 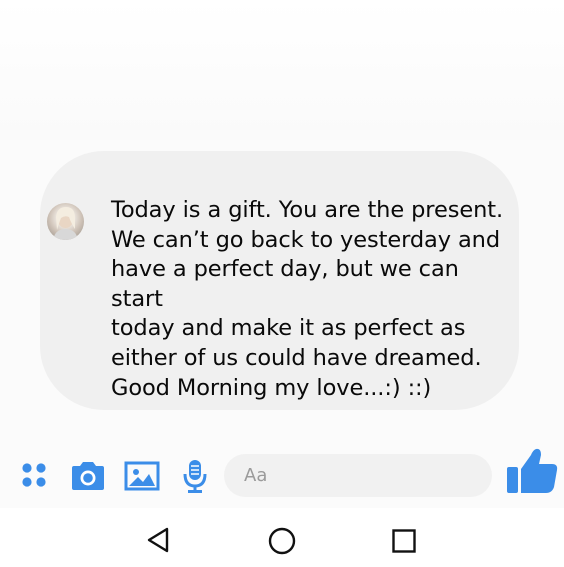 What do you see at coordinates (256, 475) in the screenshot?
I see `message-input-placeholder: Aa` at bounding box center [256, 475].